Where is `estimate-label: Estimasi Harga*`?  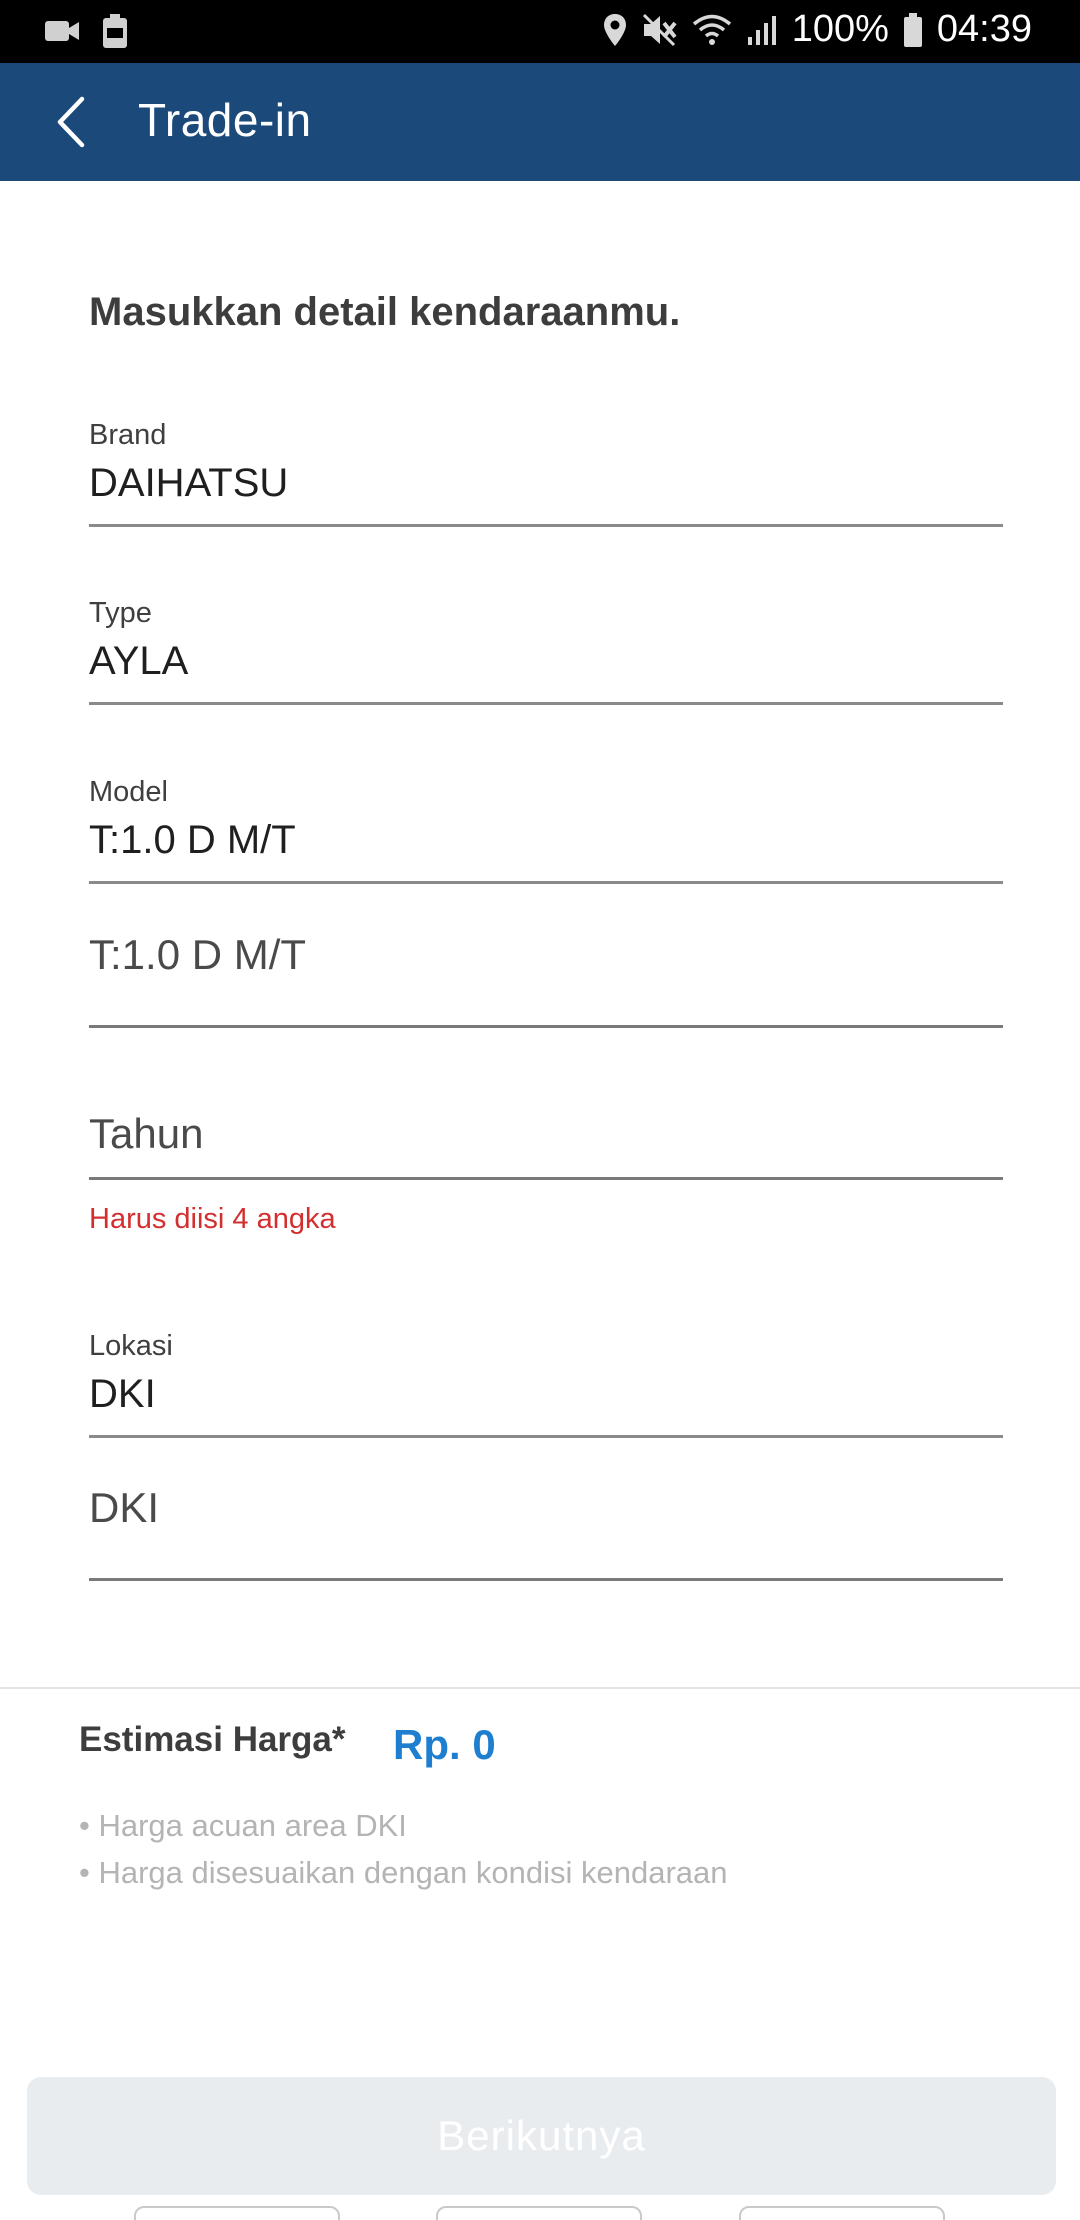 estimate-label: Estimasi Harga* is located at coordinates (212, 1739).